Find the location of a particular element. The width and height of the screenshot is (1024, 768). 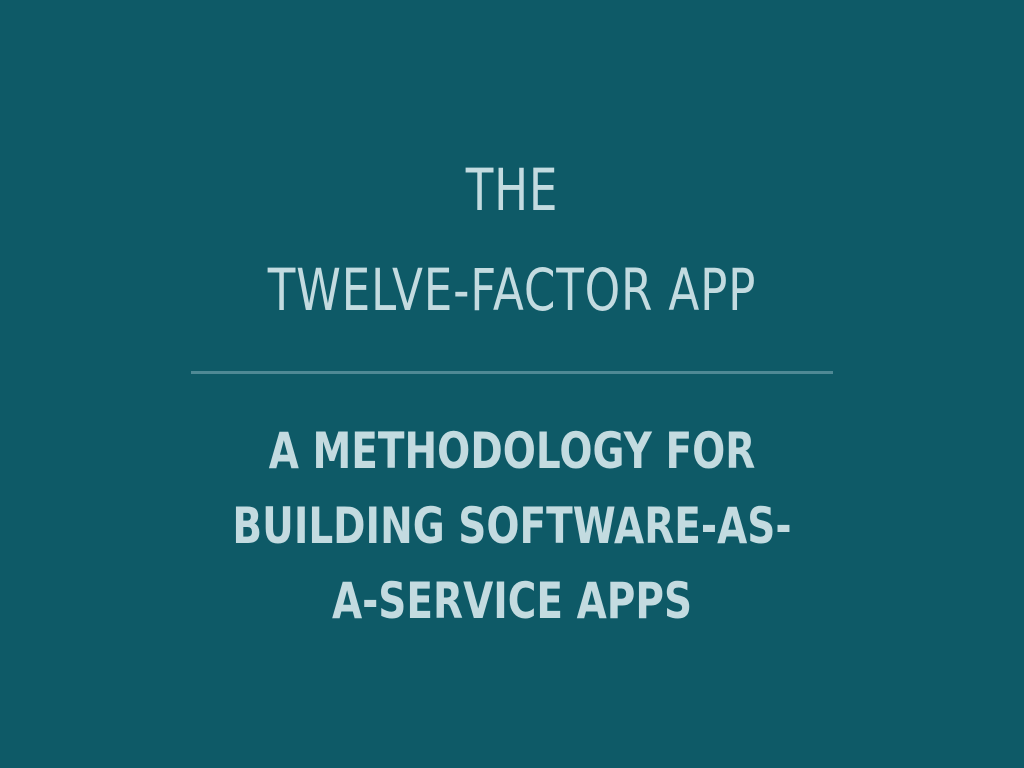

title-line-1: THE is located at coordinates (512, 190).